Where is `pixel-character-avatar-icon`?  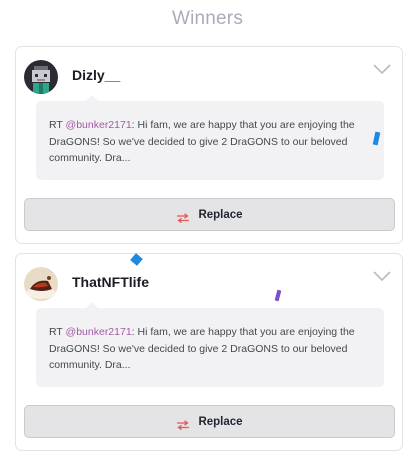 pixel-character-avatar-icon is located at coordinates (41, 77).